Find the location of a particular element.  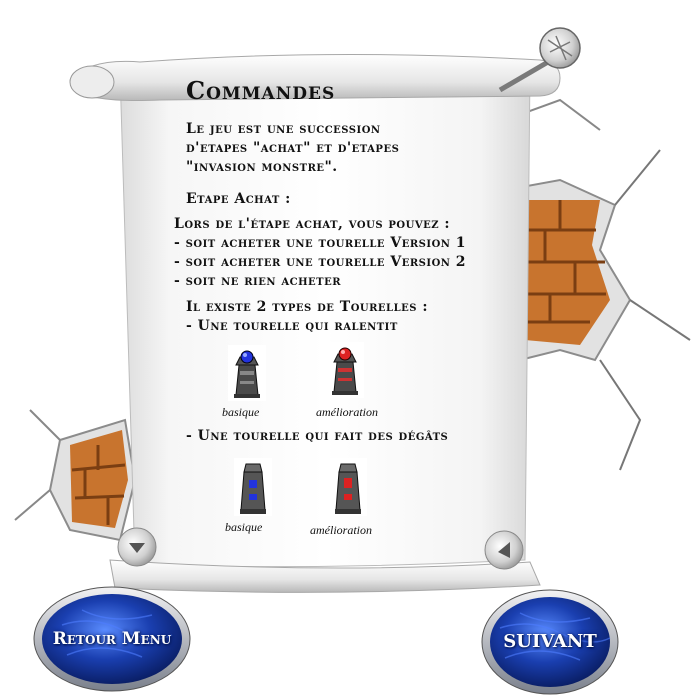

next-button: SUIVANT is located at coordinates (550, 642).